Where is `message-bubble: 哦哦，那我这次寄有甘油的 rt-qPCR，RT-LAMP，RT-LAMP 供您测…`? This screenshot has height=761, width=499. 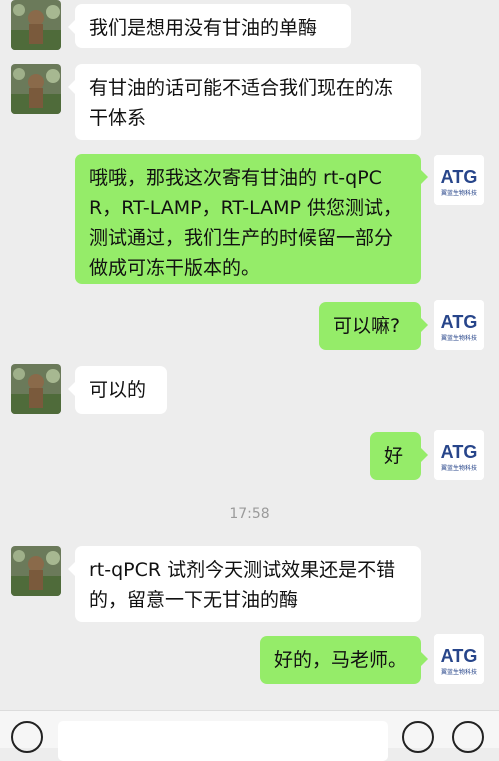
message-bubble: 哦哦，那我这次寄有甘油的 rt-qPCR，RT-LAMP，RT-LAMP 供您测… is located at coordinates (251, 219).